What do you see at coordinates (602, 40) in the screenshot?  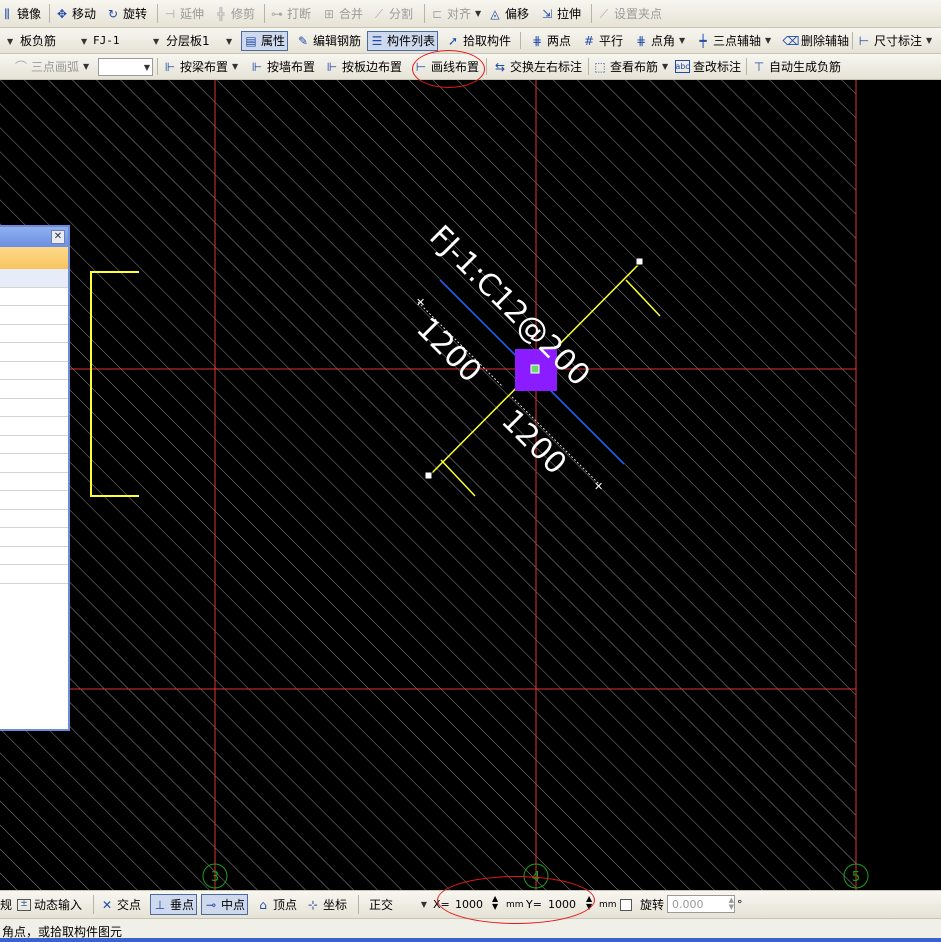 I see `parallel-button: # 平行` at bounding box center [602, 40].